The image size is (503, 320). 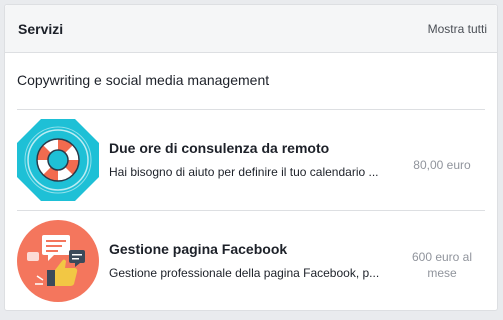 What do you see at coordinates (198, 249) in the screenshot?
I see `service-title: Gestione pagina Facebook` at bounding box center [198, 249].